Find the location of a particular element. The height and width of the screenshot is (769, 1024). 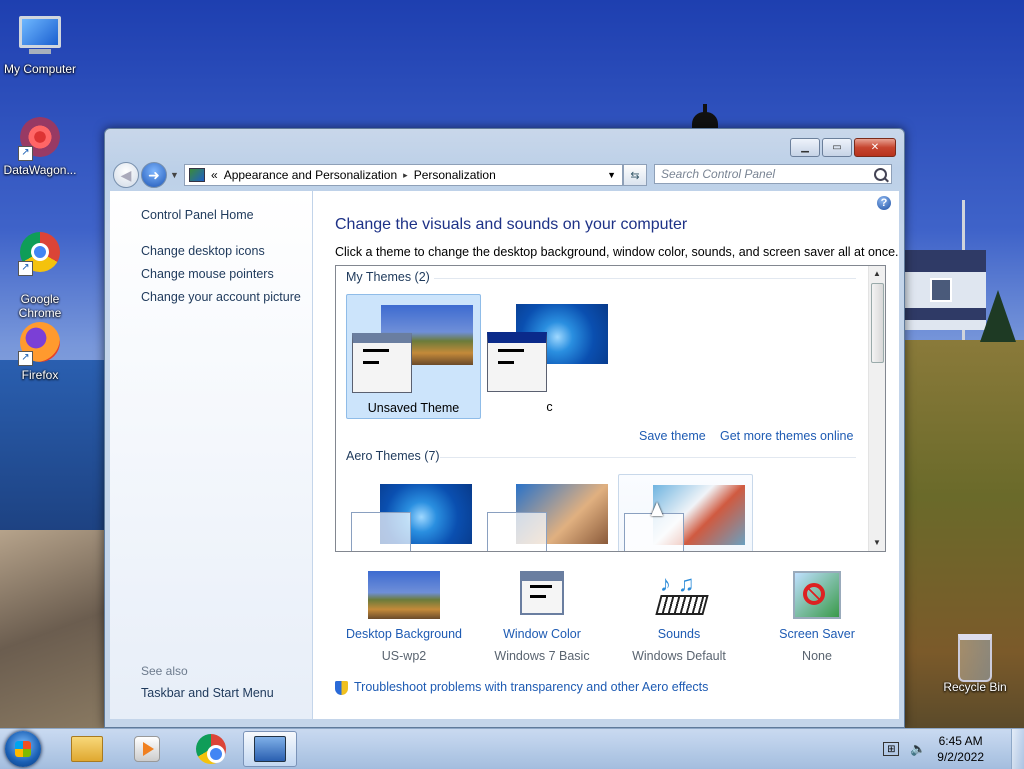

firefox-icon: ↗ is located at coordinates (40, 344).